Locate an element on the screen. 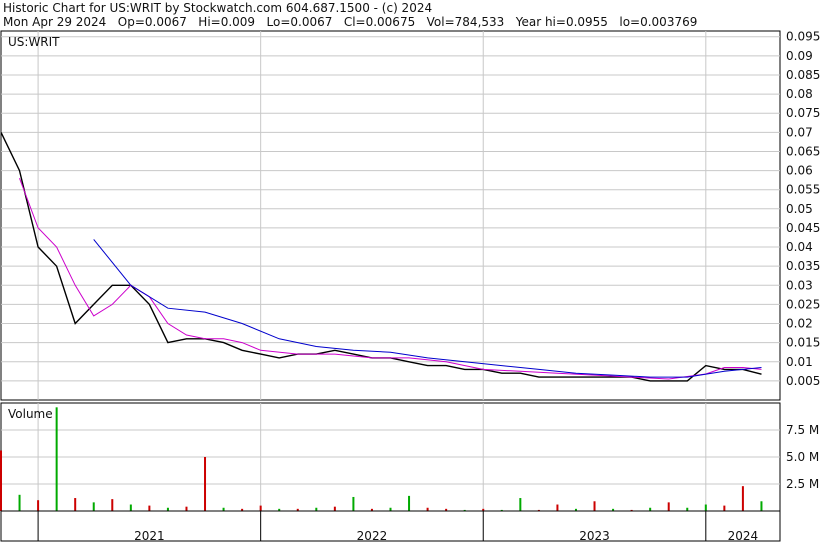  price-tick-label: 0.06 is located at coordinates (799, 171).